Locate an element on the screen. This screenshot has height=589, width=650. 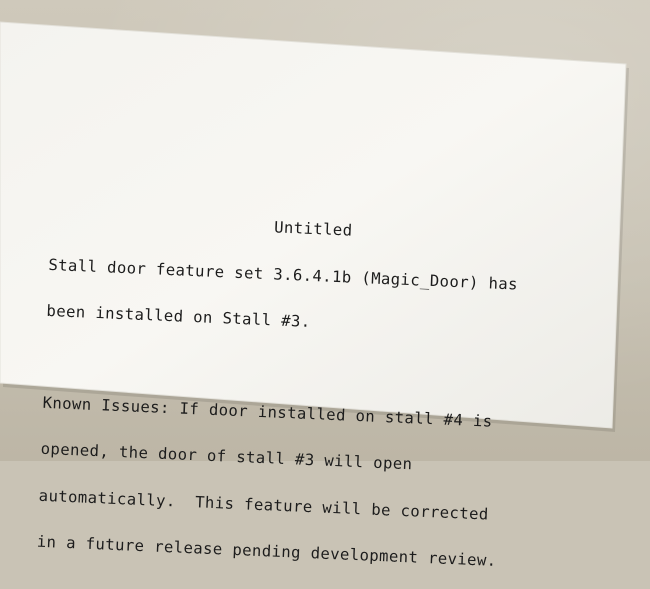
receipt-body-line: been installed on Stall #3. is located at coordinates (178, 316).